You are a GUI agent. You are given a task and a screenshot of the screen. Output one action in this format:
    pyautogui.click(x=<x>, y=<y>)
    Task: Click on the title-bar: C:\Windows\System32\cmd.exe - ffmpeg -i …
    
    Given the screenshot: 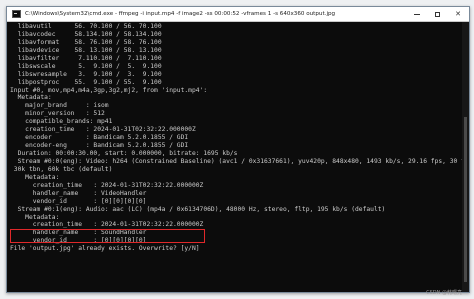 What is the action you would take?
    pyautogui.click(x=238, y=14)
    